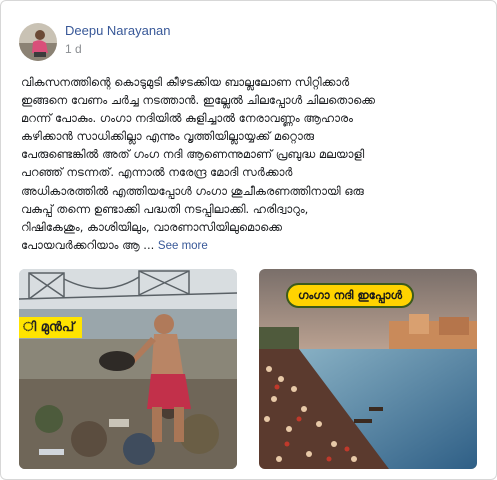 The height and width of the screenshot is (480, 497). What do you see at coordinates (73, 49) in the screenshot?
I see `post-timestamp: 1 d` at bounding box center [73, 49].